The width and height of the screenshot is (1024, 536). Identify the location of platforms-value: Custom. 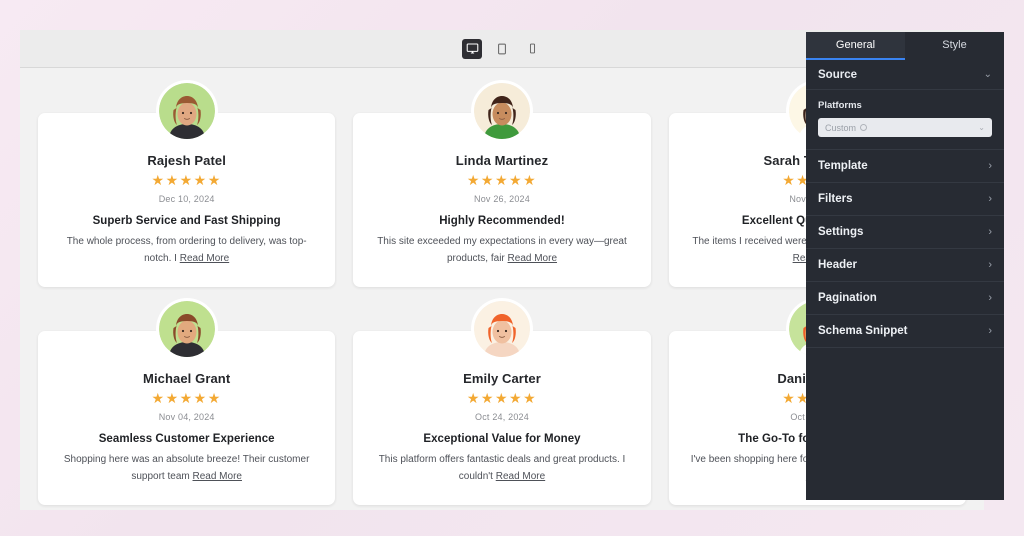
(841, 127).